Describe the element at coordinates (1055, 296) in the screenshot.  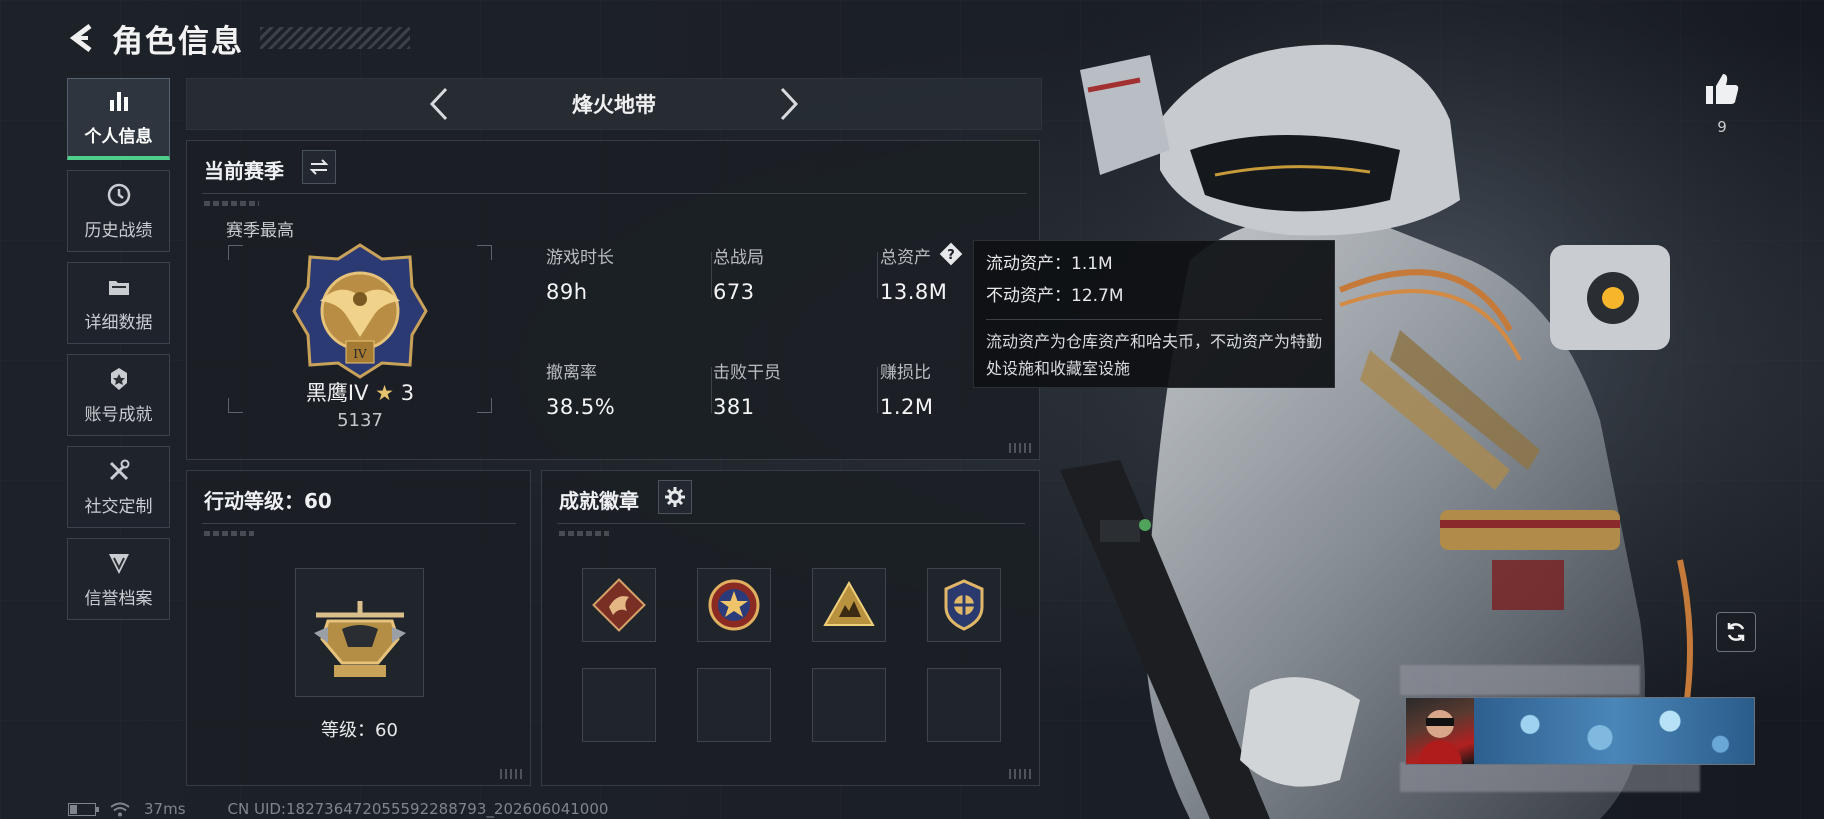
I see `tooltip-fixed-assets: 不动资产：12.7M` at that location.